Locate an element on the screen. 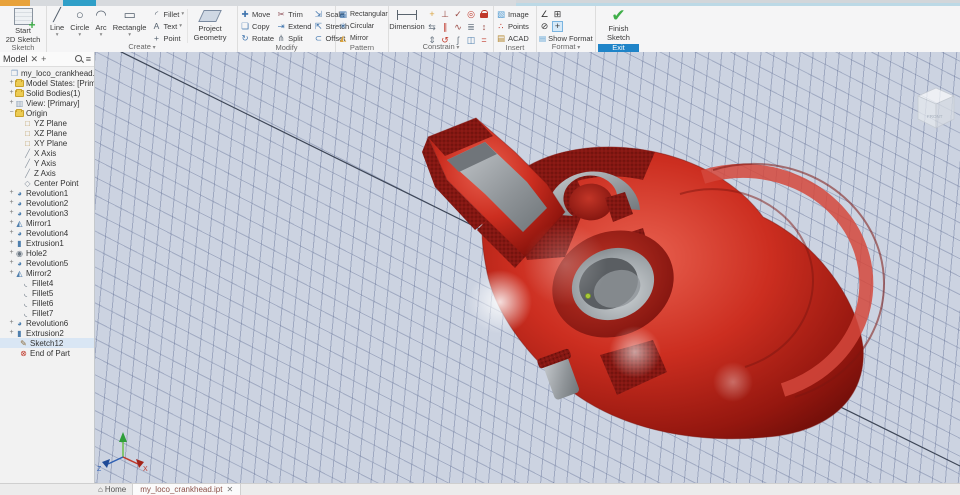 The width and height of the screenshot is (960, 495). tree-expander: − is located at coordinates (11, 113).